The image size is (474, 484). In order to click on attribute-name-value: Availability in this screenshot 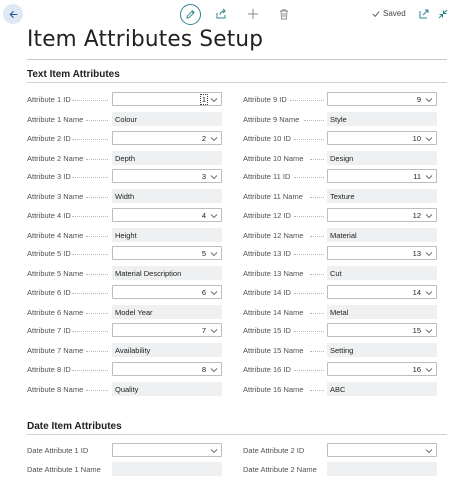, I will do `click(133, 350)`.